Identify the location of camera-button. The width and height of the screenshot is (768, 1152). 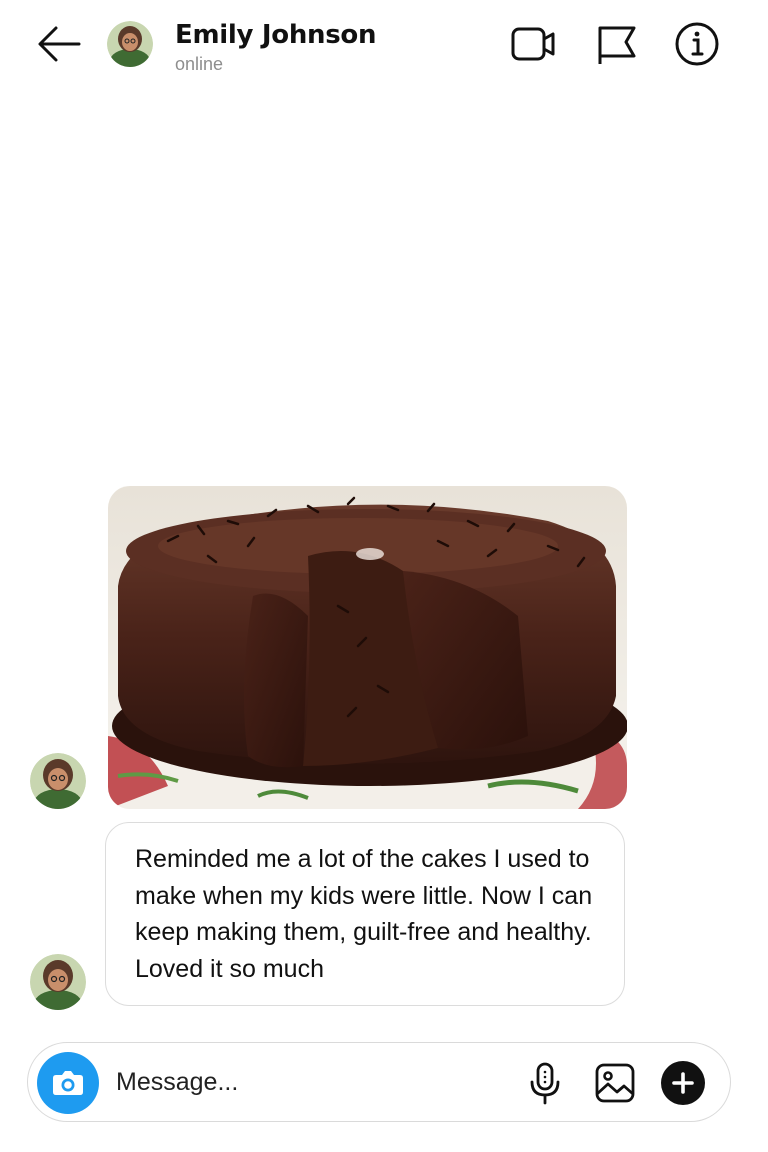
(68, 1083).